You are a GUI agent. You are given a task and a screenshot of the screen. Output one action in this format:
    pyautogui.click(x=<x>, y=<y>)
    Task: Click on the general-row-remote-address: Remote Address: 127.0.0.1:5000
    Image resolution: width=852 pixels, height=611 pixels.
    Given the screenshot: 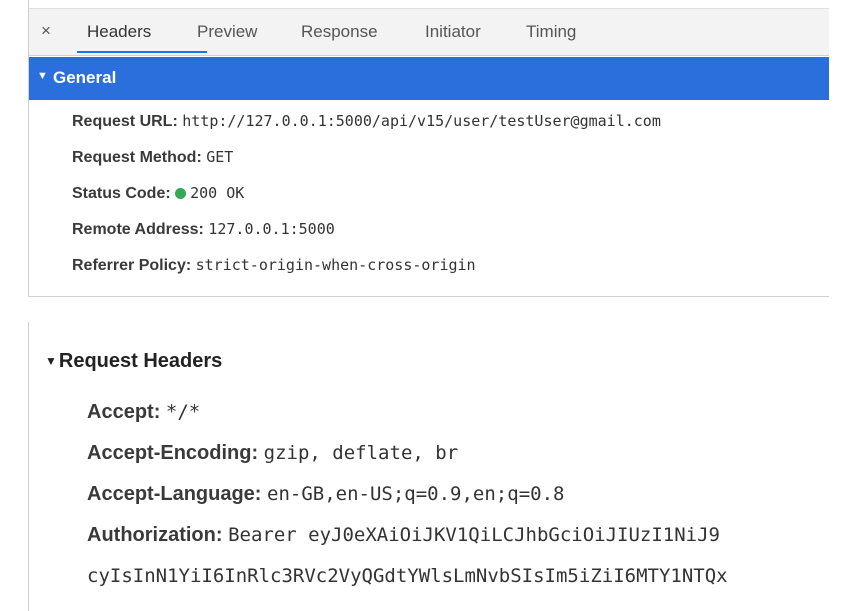 What is the action you would take?
    pyautogui.click(x=203, y=229)
    